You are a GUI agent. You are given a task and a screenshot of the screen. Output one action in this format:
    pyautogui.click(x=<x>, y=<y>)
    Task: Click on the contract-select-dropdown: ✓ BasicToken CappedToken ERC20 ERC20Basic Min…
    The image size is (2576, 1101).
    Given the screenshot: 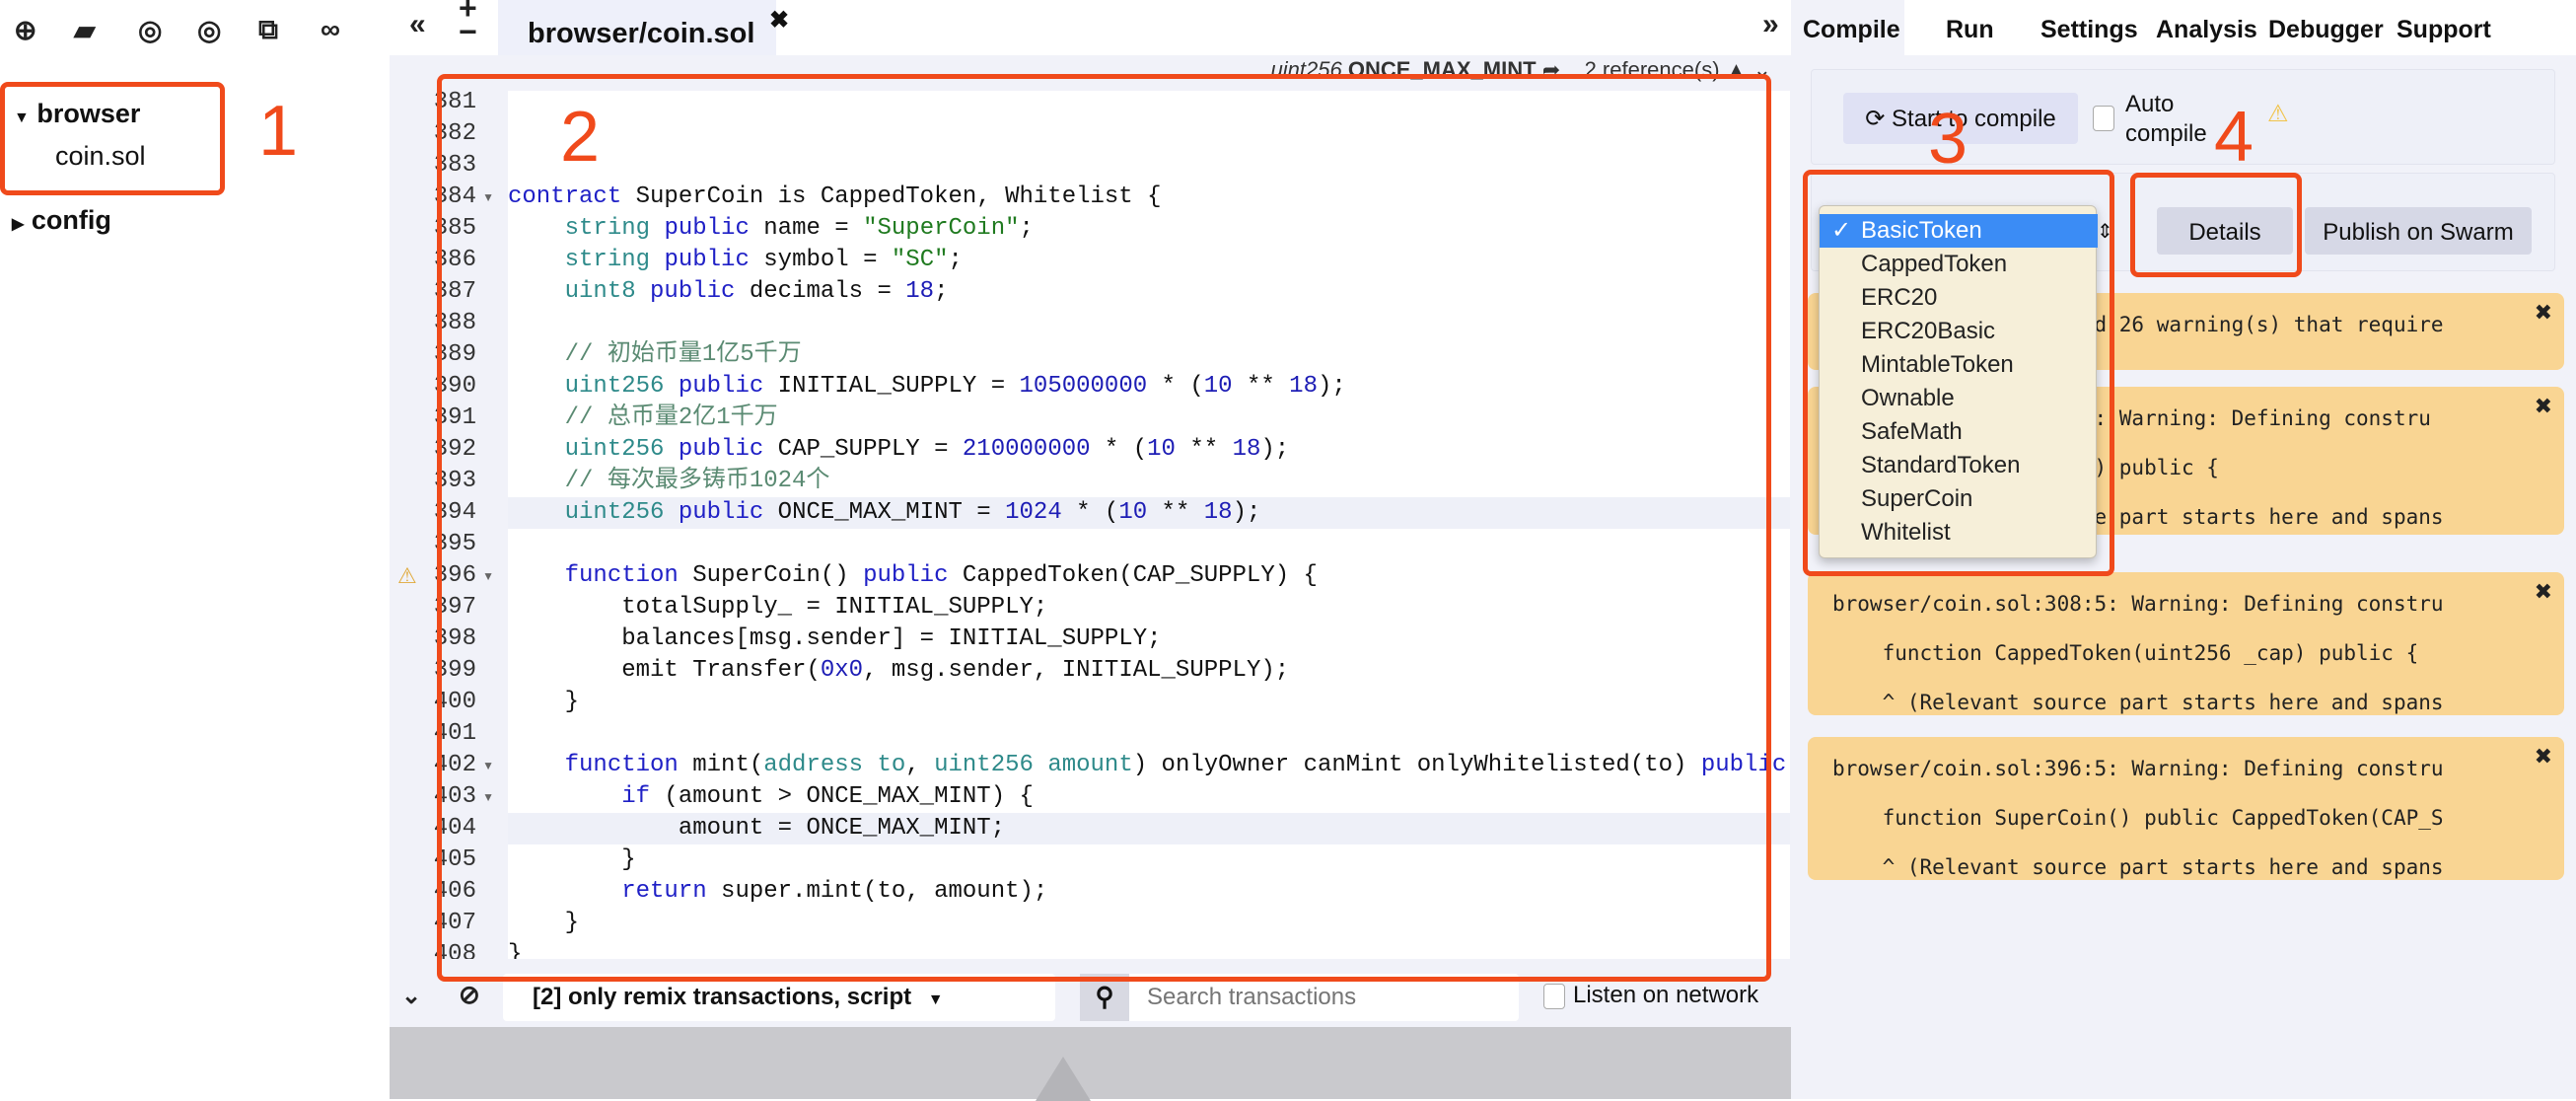 What is the action you would take?
    pyautogui.click(x=1959, y=382)
    